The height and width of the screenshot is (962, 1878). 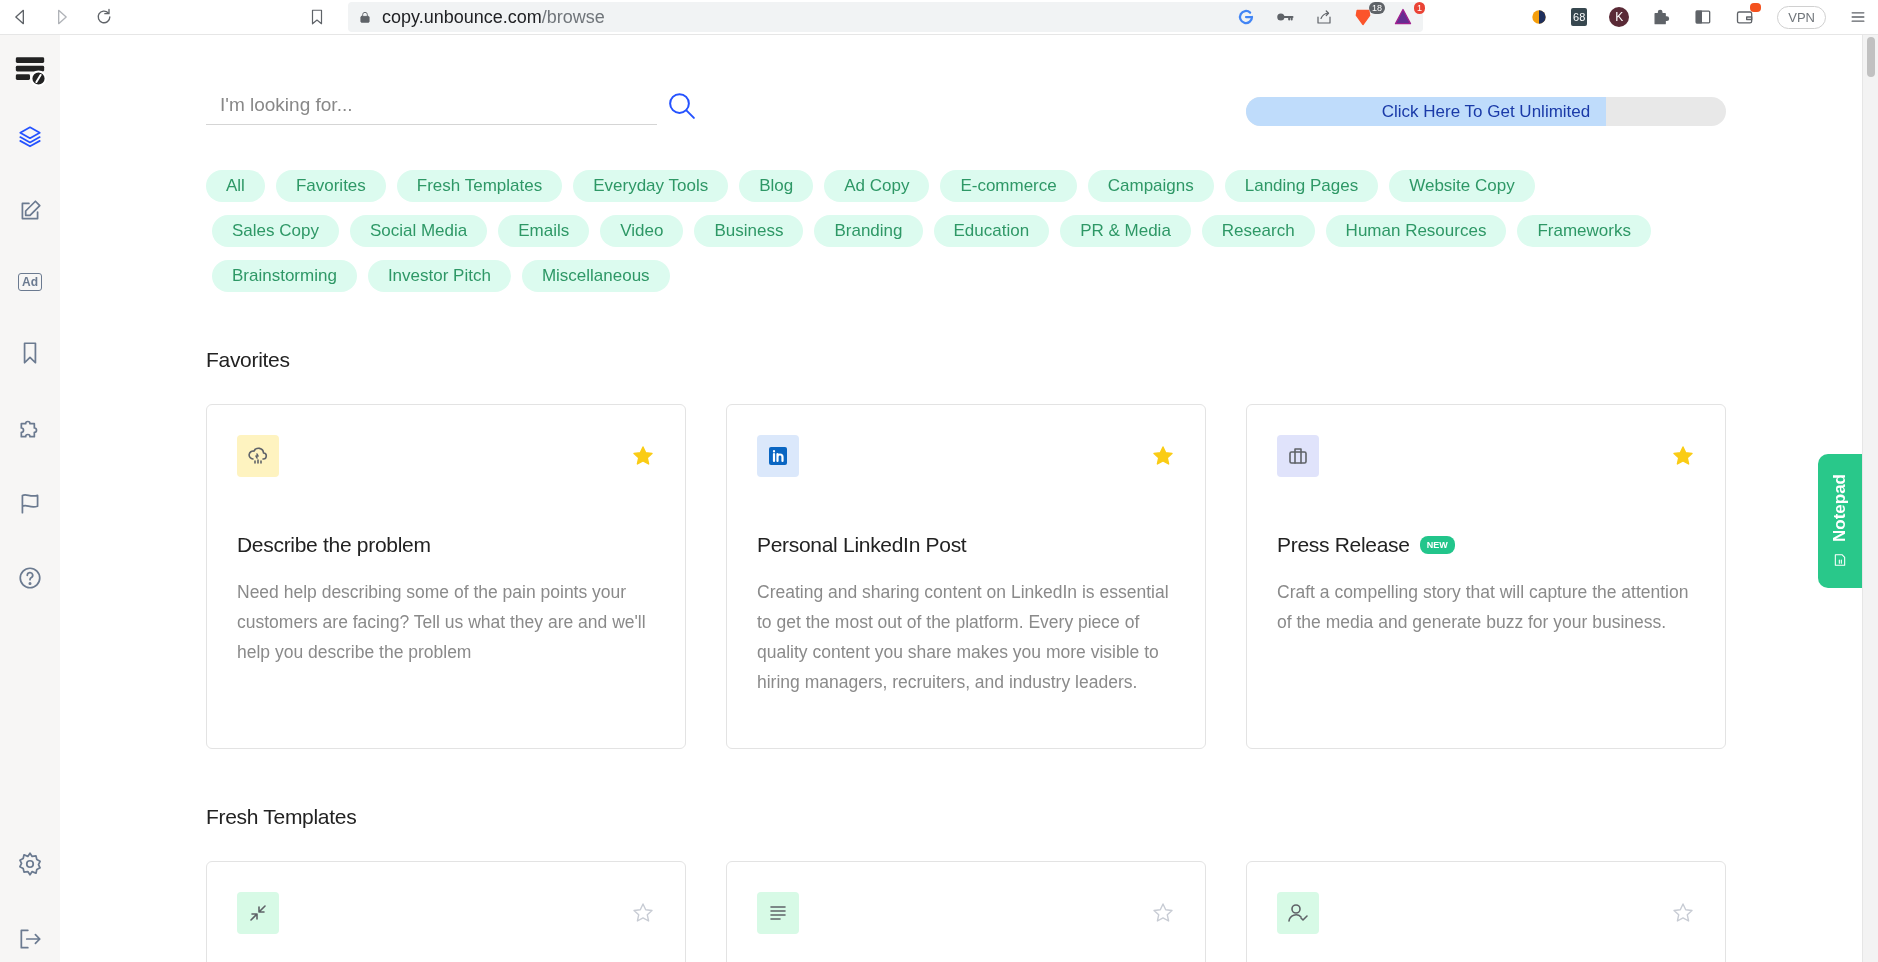 I want to click on ad-icon: Ad, so click(x=30, y=282).